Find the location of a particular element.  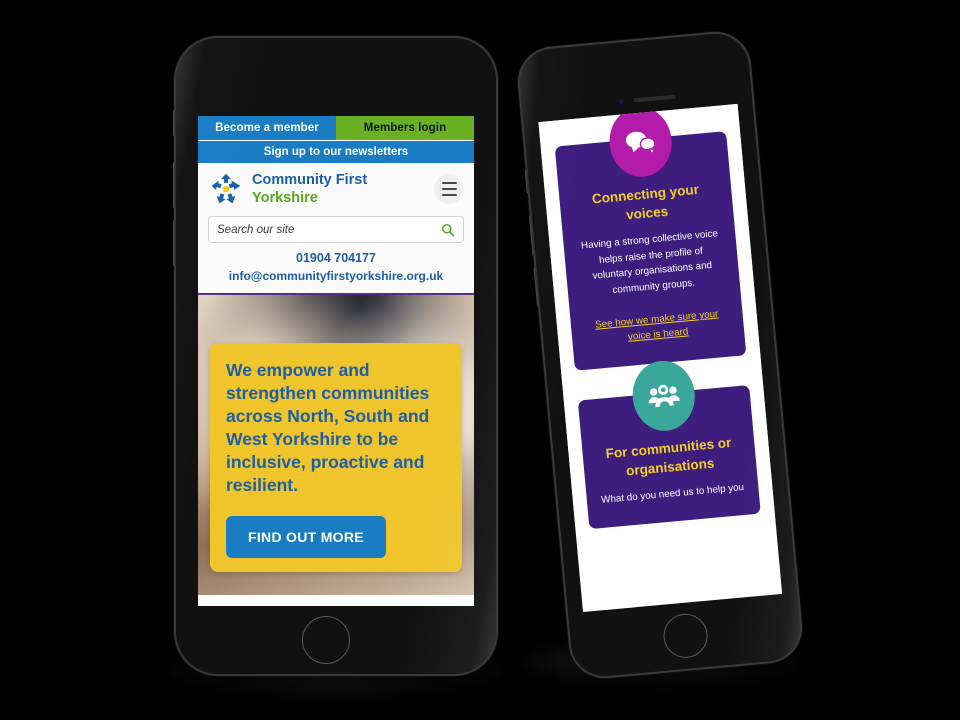

search-icon is located at coordinates (448, 230).